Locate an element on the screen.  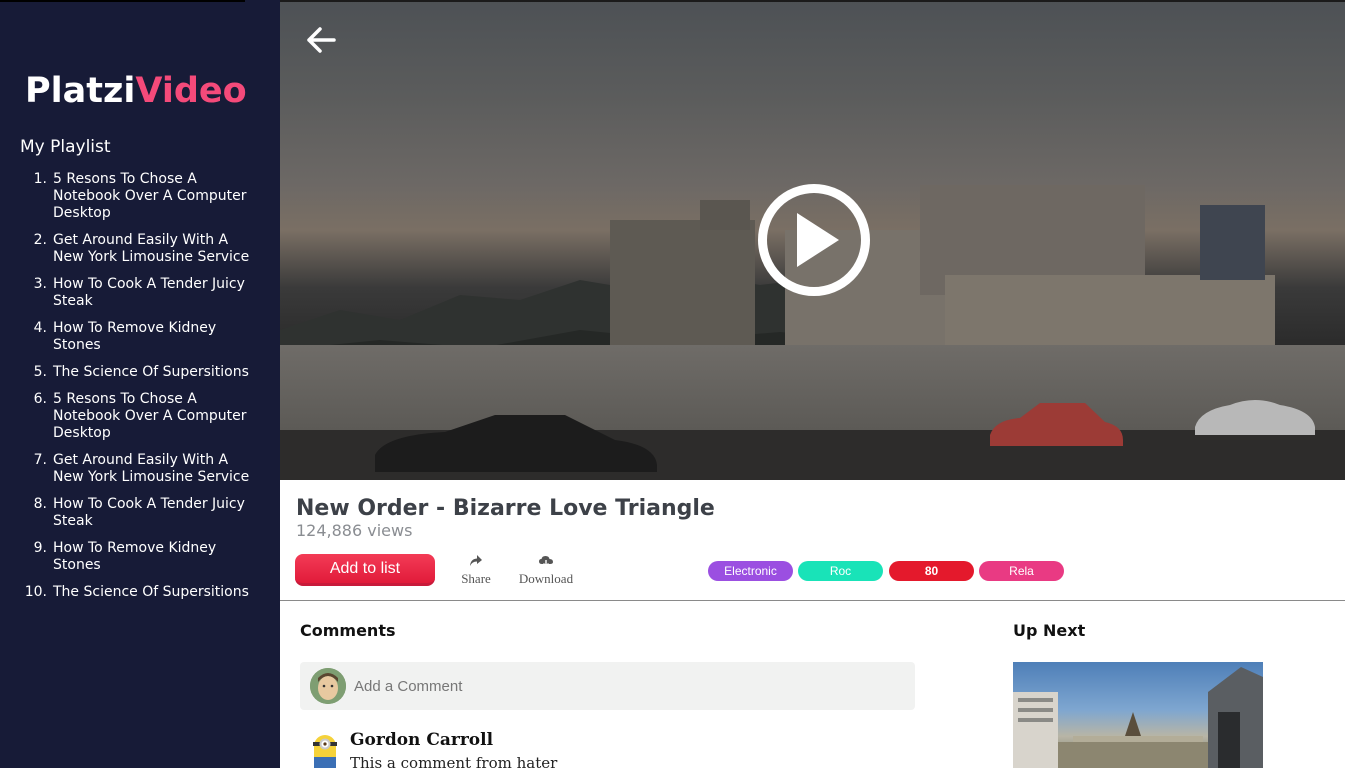
video-top-border is located at coordinates (812, 1).